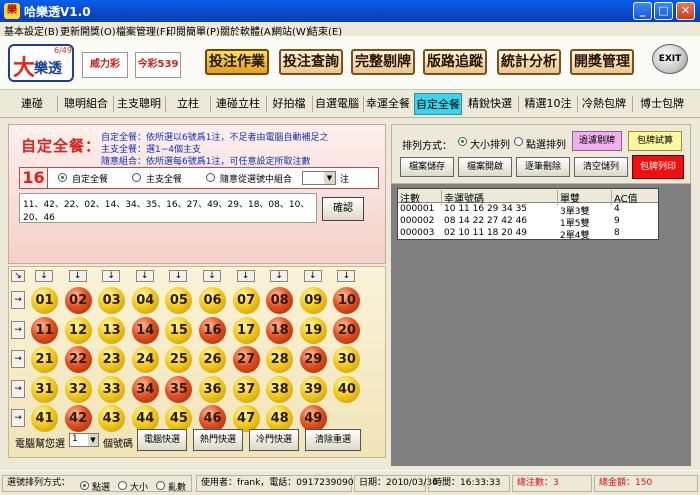 This screenshot has height=495, width=700. Describe the element at coordinates (663, 11) in the screenshot. I see `maximize-button: □` at that location.